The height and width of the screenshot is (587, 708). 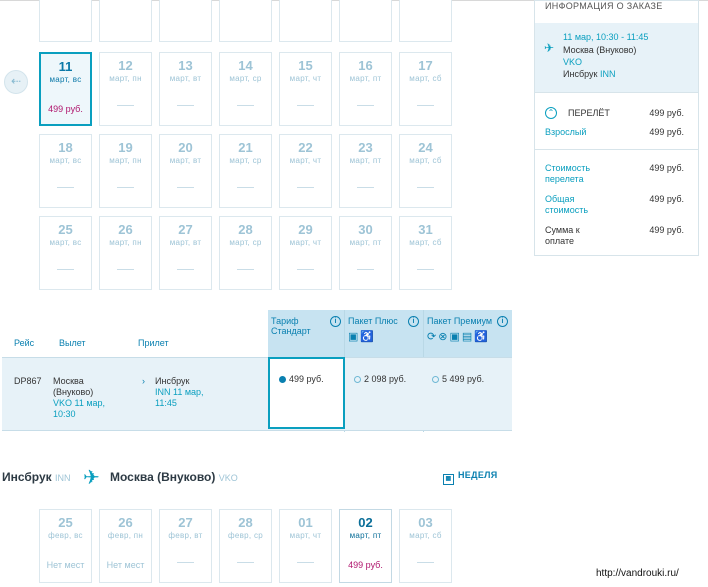 What do you see at coordinates (607, 74) in the screenshot?
I see `order-to-code: INN` at bounding box center [607, 74].